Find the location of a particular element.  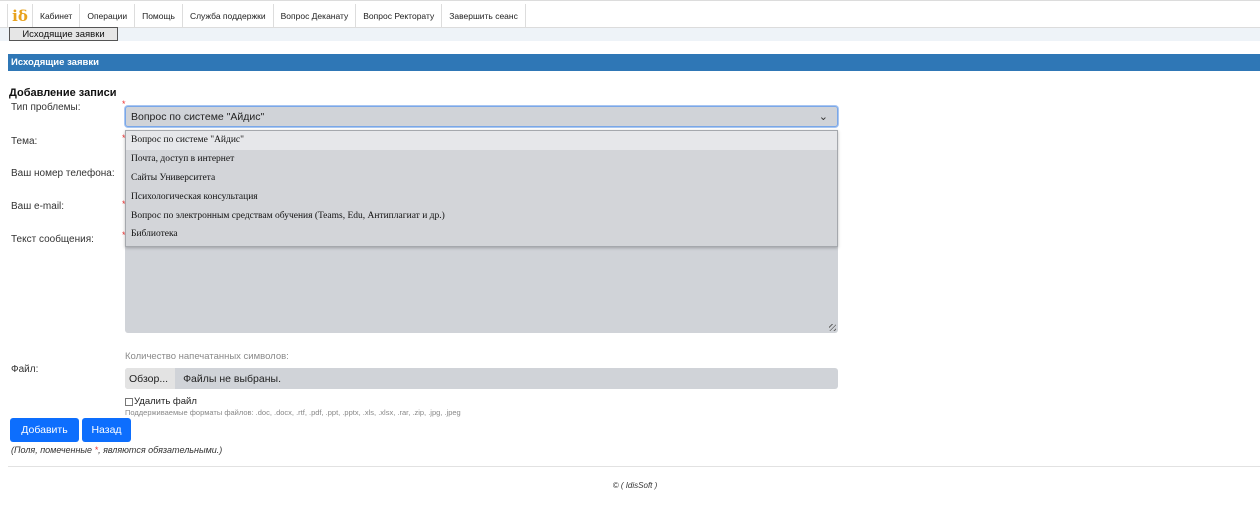

footer-divider is located at coordinates (634, 466).